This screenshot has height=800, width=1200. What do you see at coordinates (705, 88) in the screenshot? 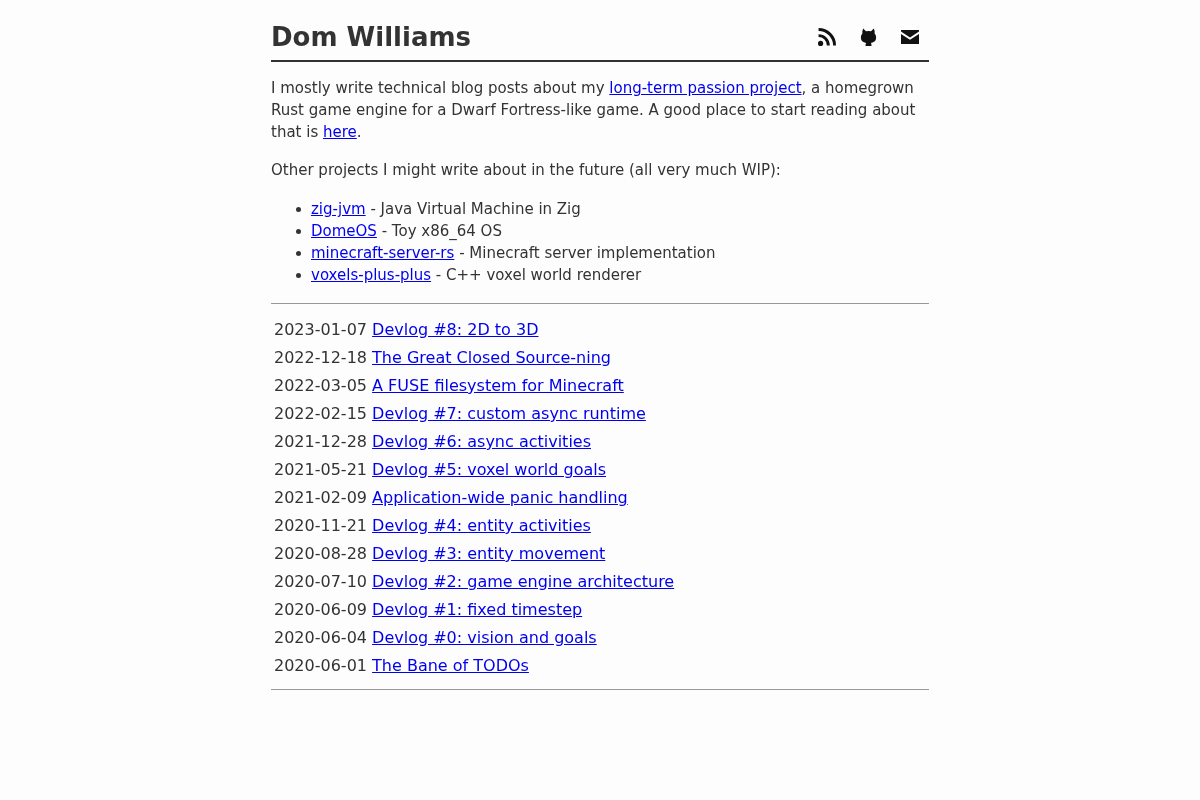
I see `intro-link: long-term passion project` at bounding box center [705, 88].